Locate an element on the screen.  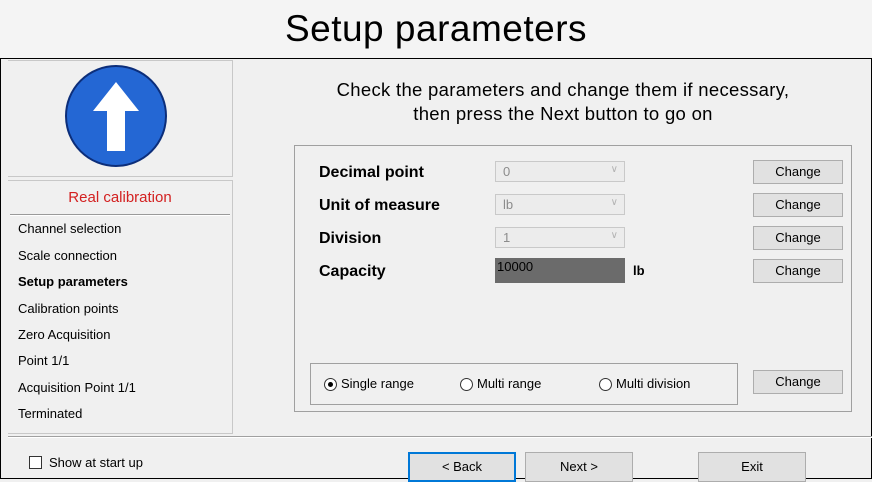
capacity-label: Capacity is located at coordinates (352, 271).